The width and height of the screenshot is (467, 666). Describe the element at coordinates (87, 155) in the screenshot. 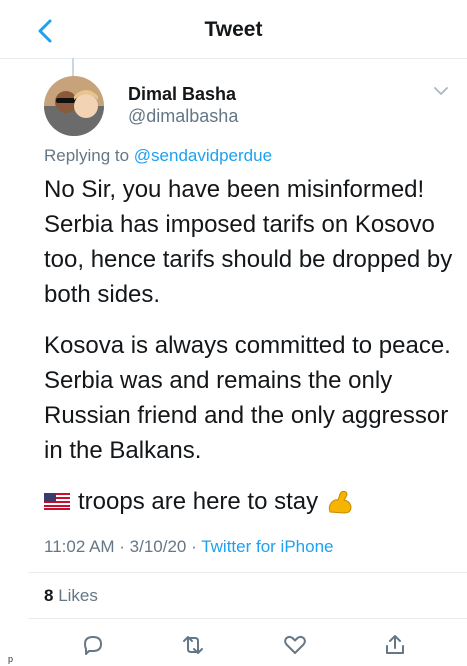

I see `replying-prefix: Replying to` at that location.